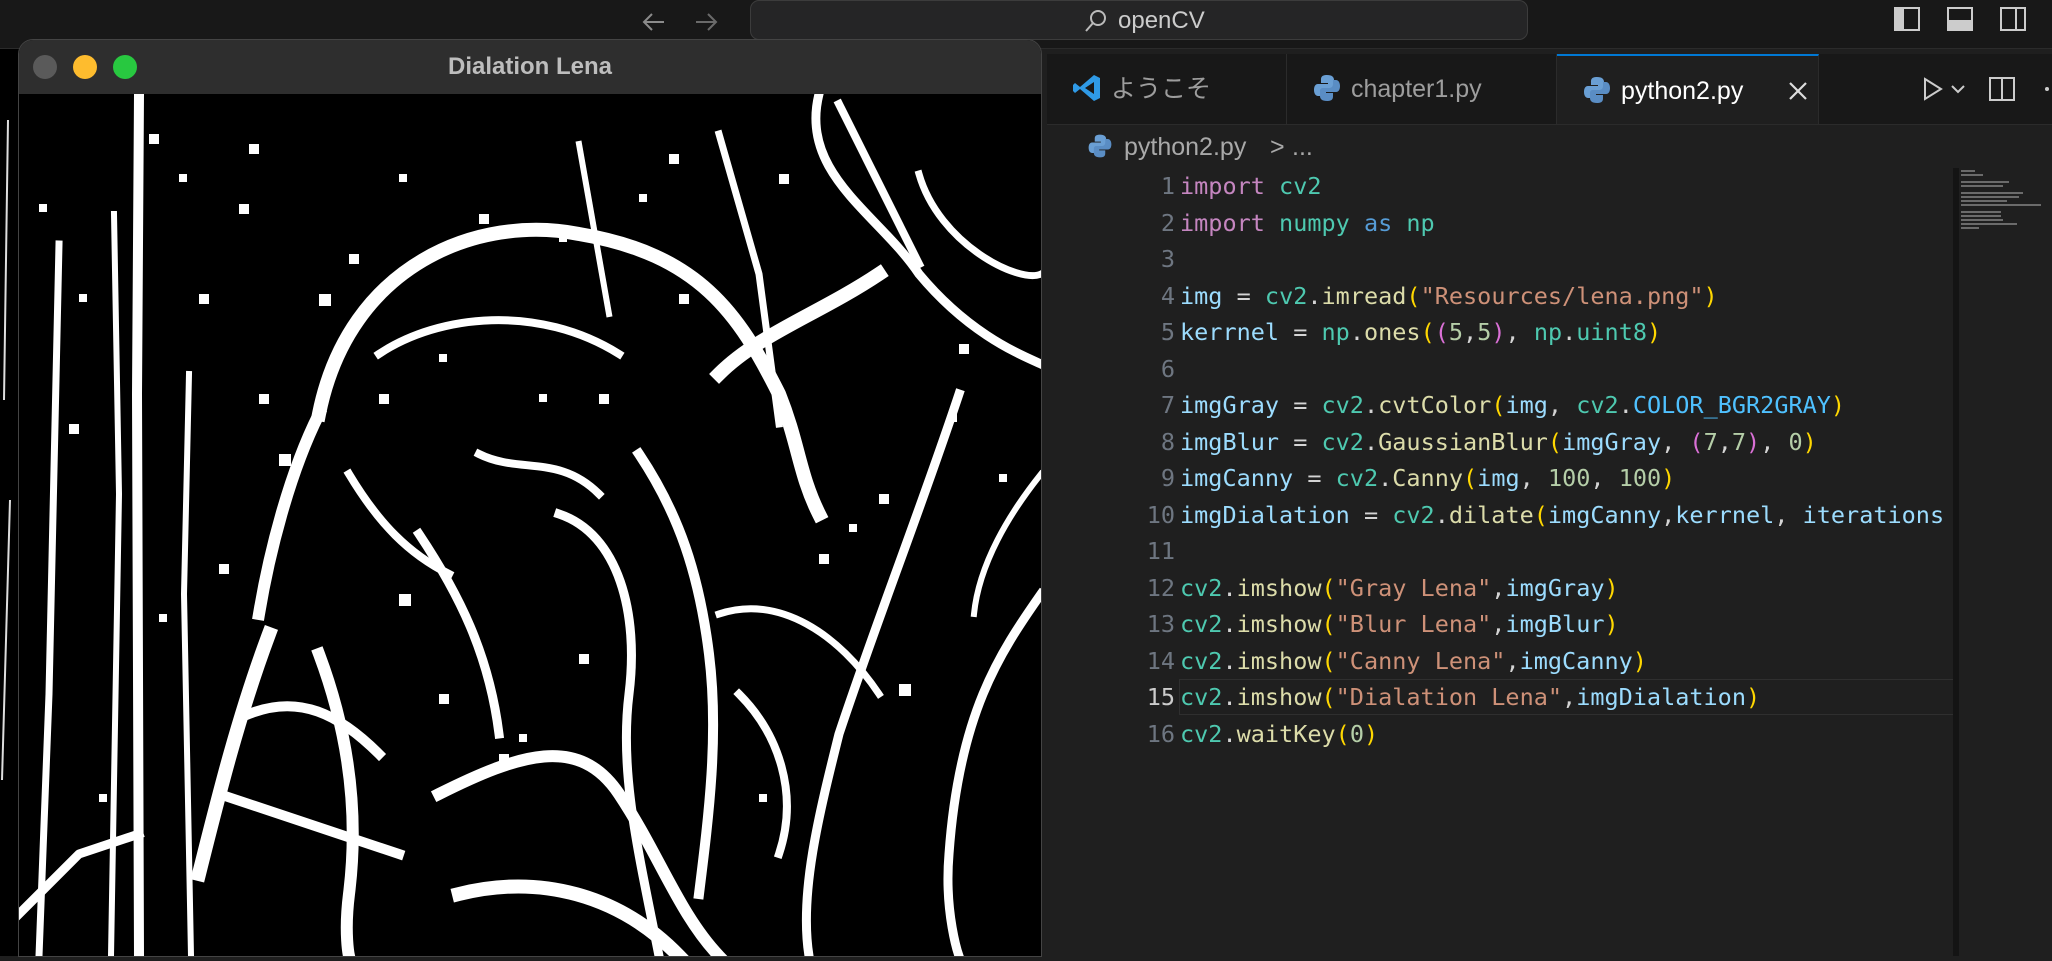 The image size is (2052, 961). I want to click on code-line: 12 cv2.imshow("Gray Lena",imgGray), so click(1500, 588).